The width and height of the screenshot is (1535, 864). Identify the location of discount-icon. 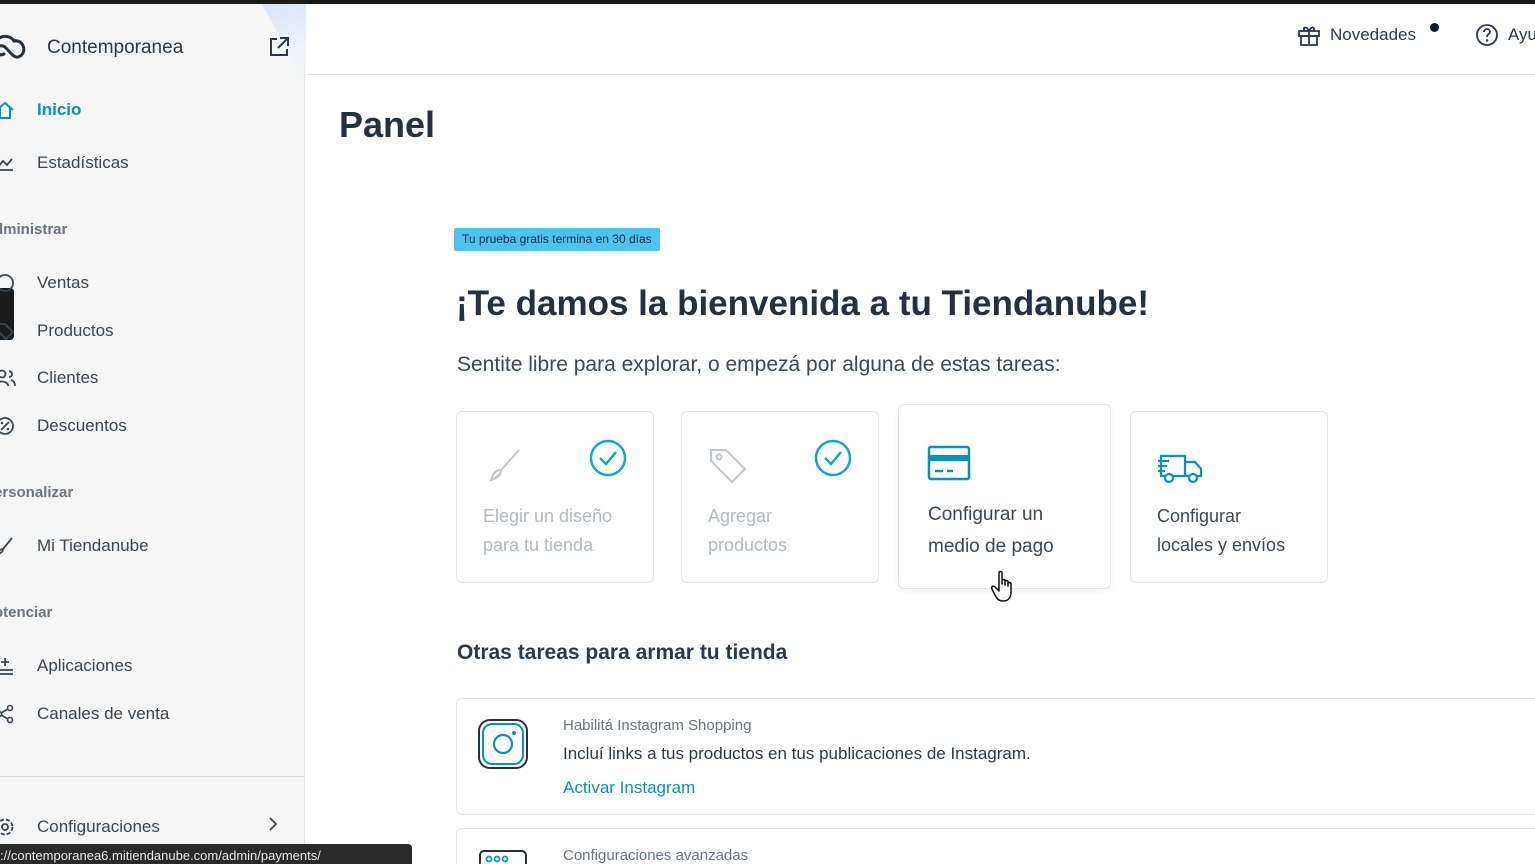
(7, 426).